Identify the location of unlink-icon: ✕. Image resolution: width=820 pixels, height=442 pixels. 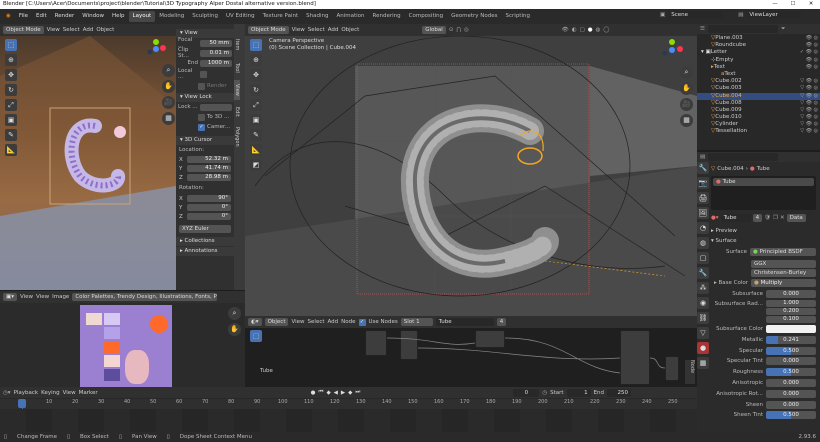
(782, 218).